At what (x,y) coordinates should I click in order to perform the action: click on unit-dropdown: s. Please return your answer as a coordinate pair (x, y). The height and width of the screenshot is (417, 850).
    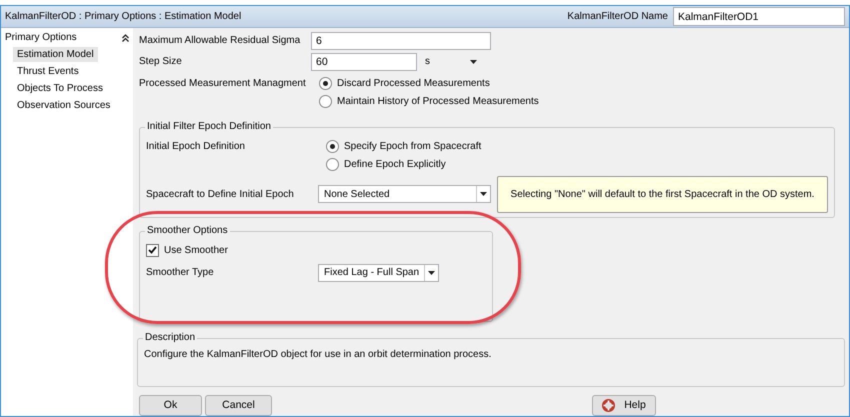
    Looking at the image, I should click on (450, 61).